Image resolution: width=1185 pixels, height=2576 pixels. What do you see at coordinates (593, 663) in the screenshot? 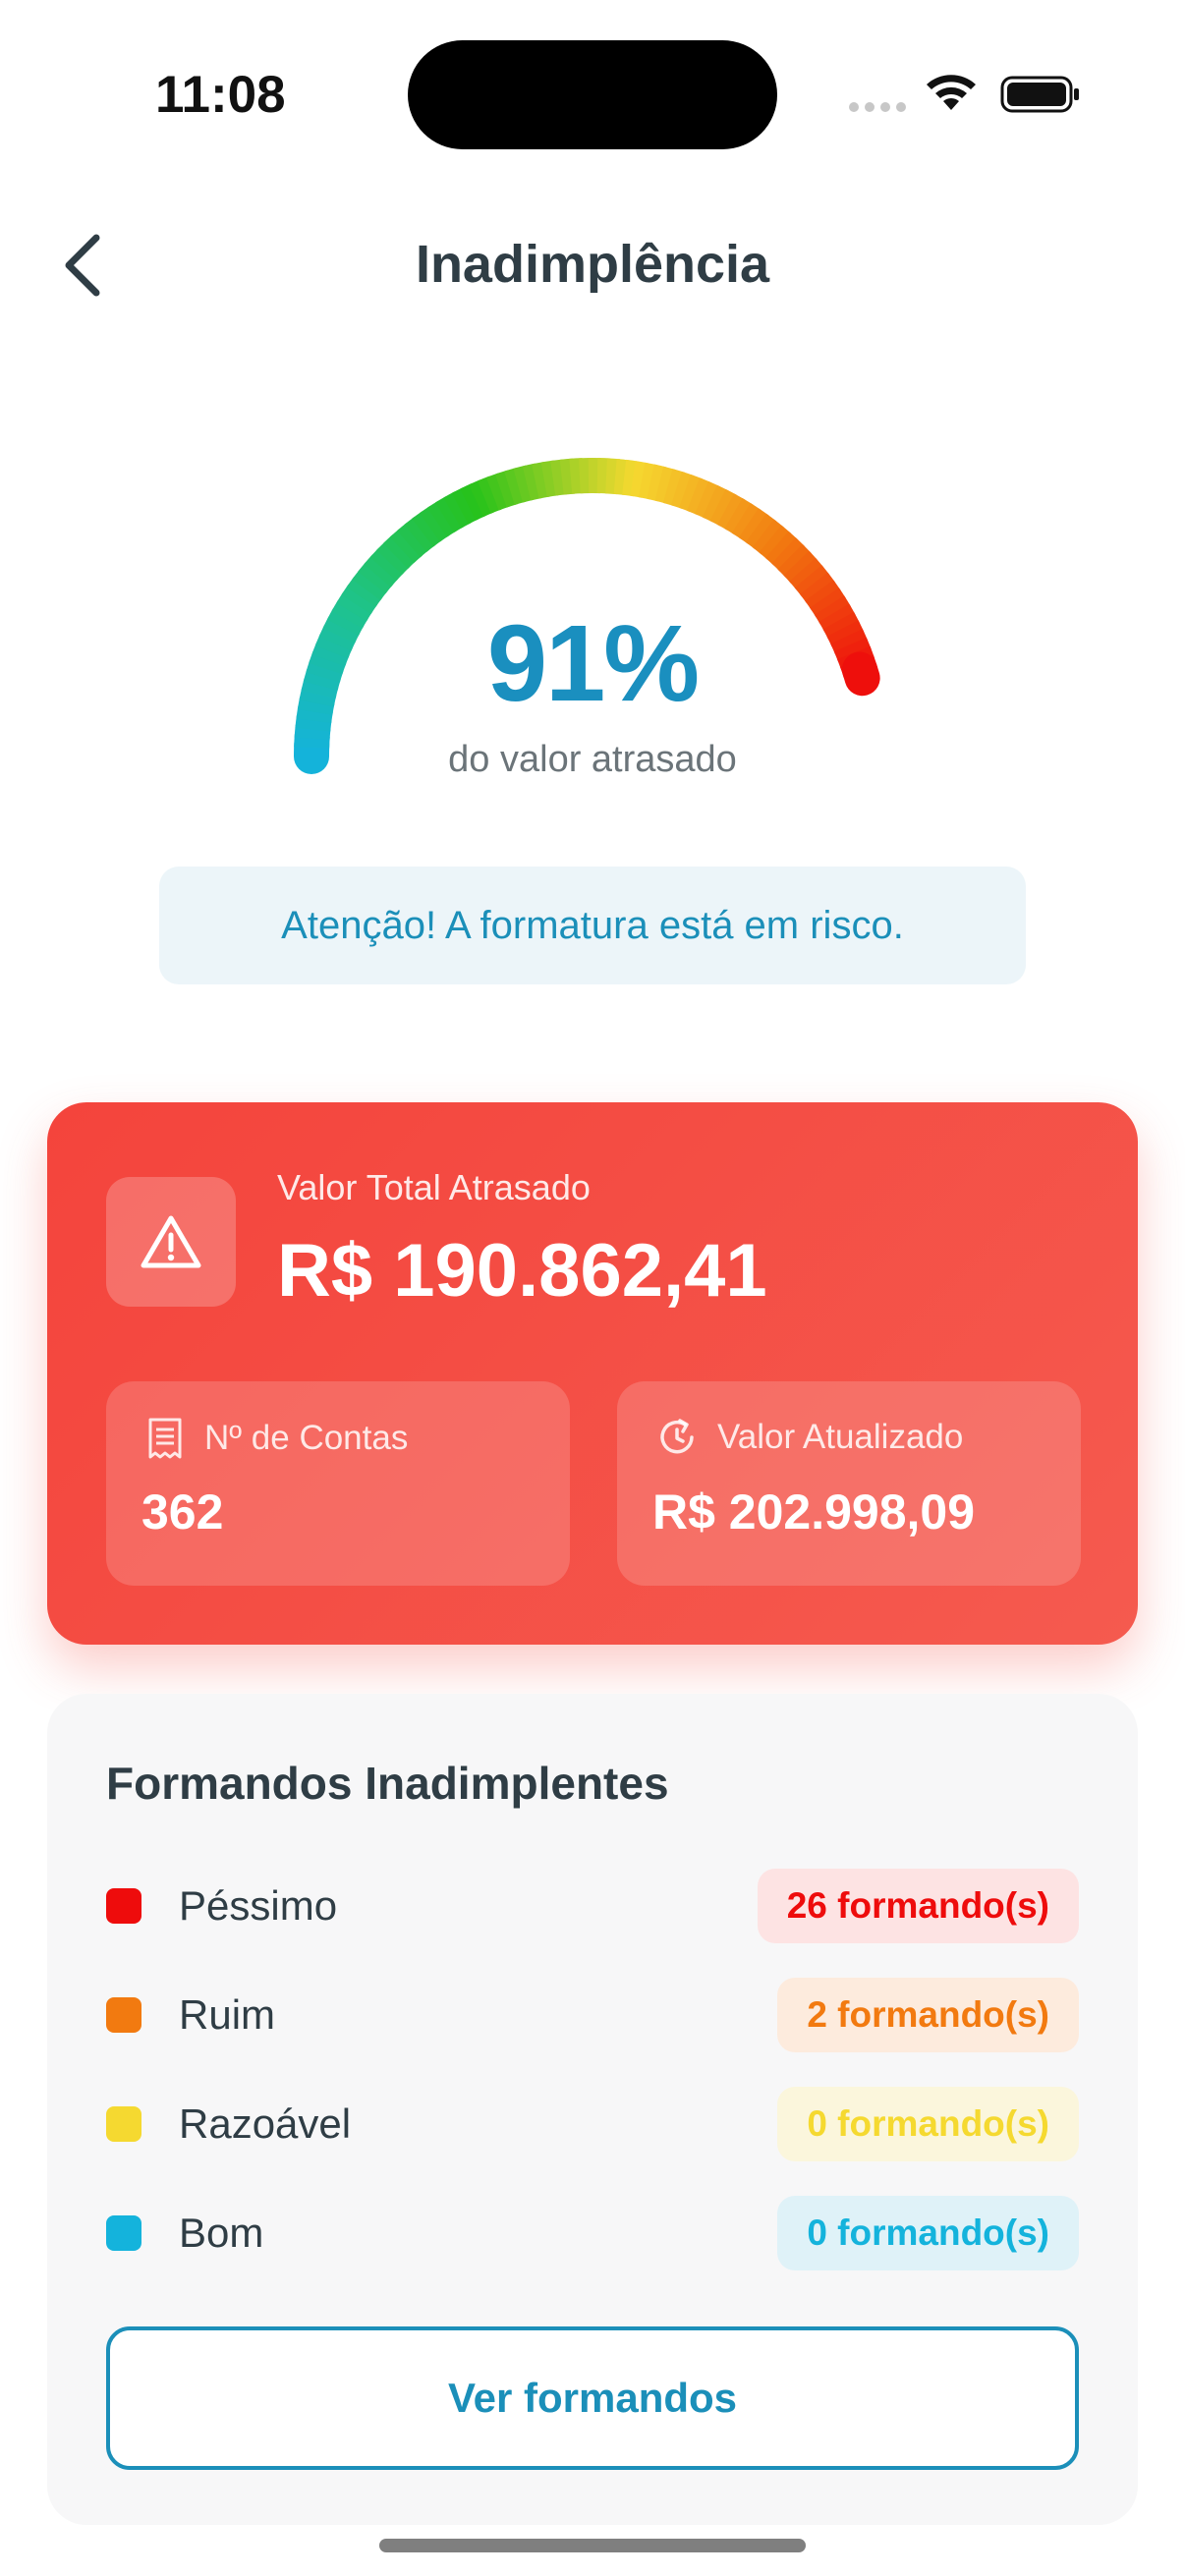
I see `gauge-value: 91%` at bounding box center [593, 663].